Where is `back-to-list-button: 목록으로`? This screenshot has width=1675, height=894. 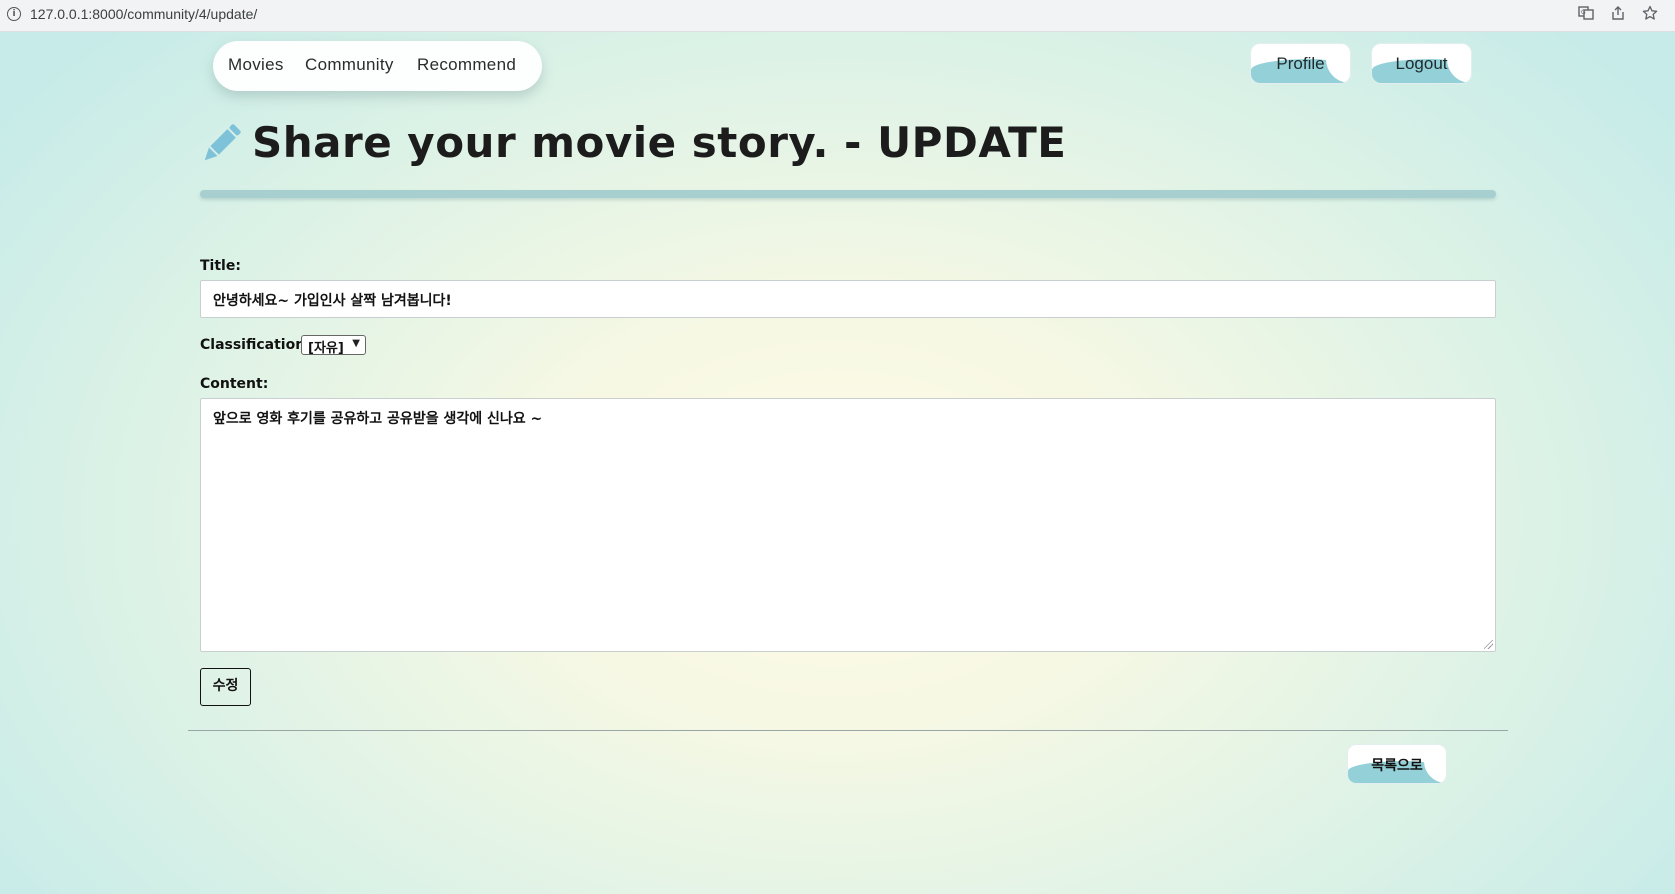 back-to-list-button: 목록으로 is located at coordinates (1397, 764).